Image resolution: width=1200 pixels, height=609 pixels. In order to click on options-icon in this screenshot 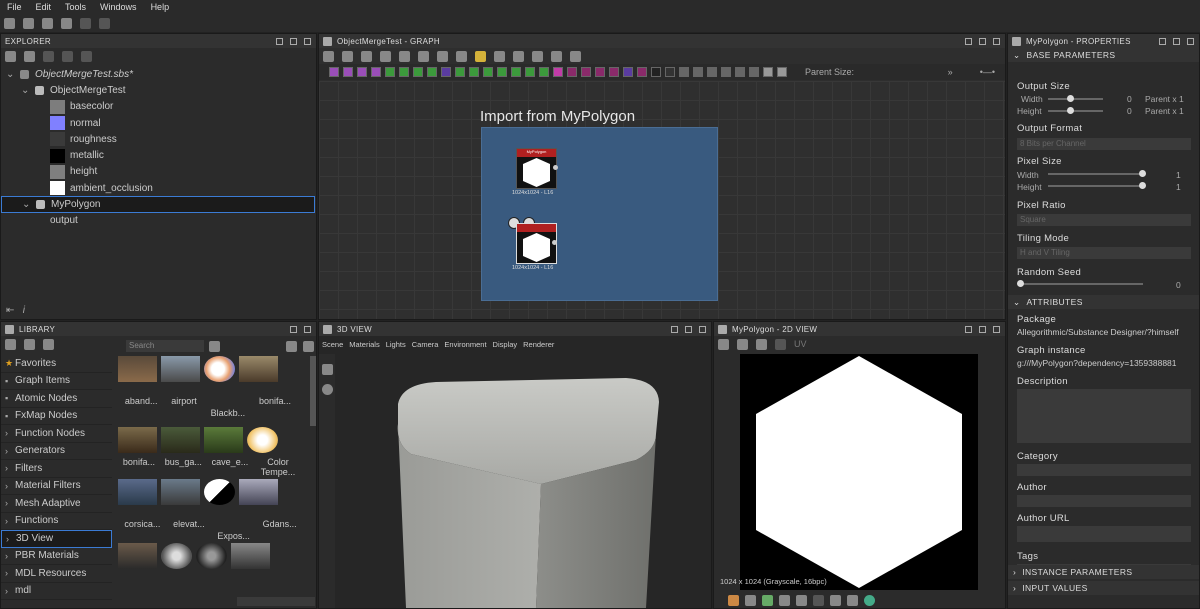, I will do `click(86, 56)`.